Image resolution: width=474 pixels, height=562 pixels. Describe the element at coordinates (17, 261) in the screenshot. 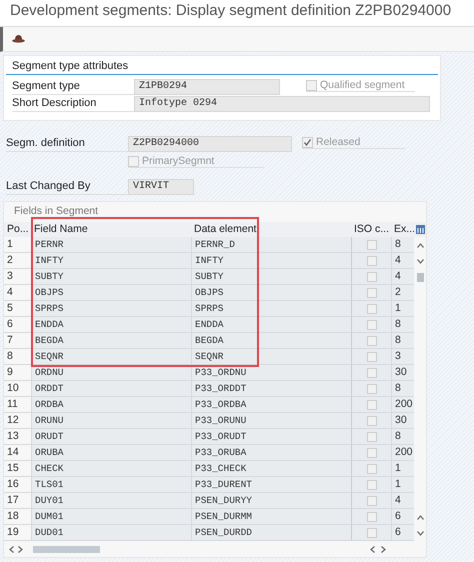

I see `row-number: 2` at that location.